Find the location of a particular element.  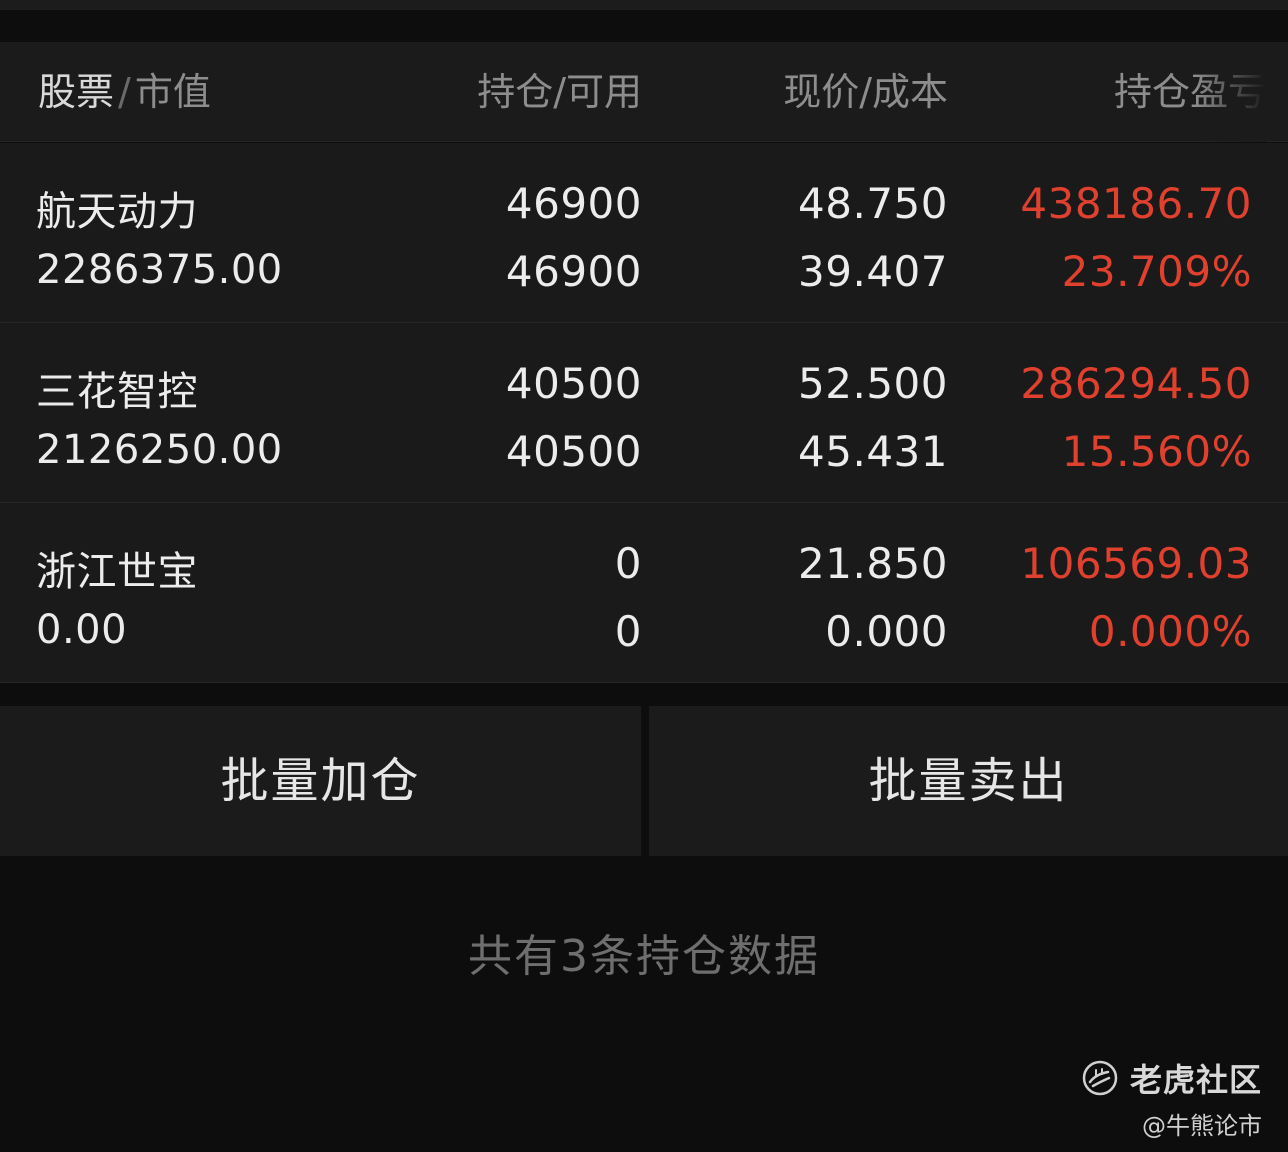

market-value: 0.00 is located at coordinates (82, 630).